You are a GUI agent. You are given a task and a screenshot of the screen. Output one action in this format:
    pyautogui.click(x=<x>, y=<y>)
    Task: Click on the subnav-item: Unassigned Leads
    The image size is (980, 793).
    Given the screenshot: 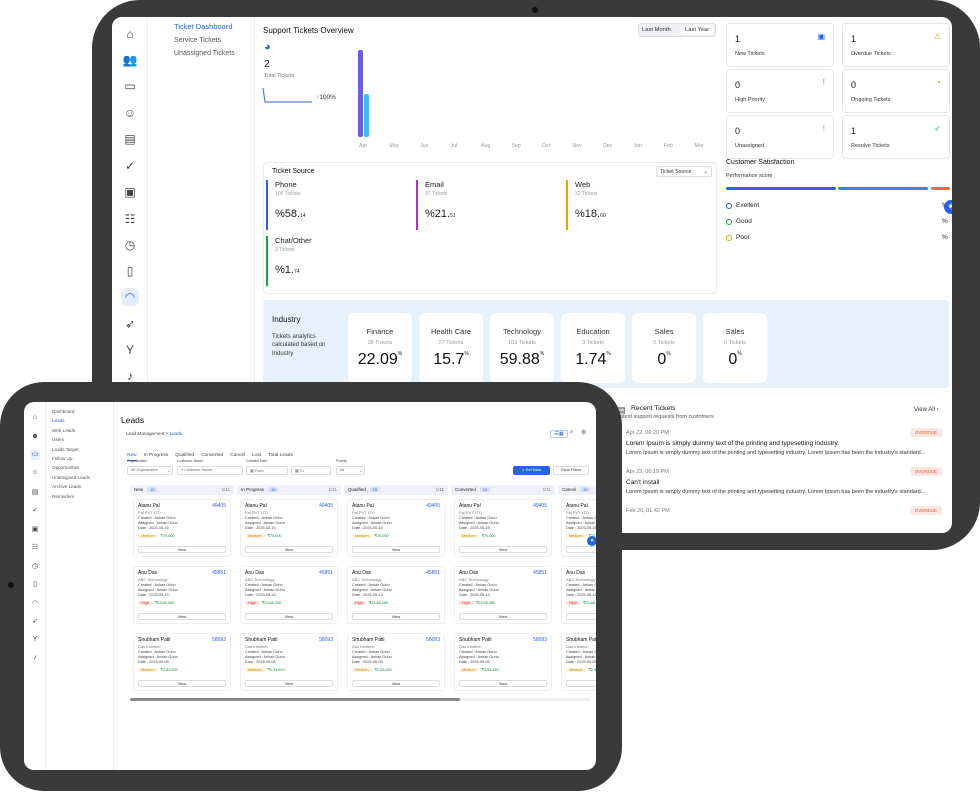 What is the action you would take?
    pyautogui.click(x=82, y=479)
    